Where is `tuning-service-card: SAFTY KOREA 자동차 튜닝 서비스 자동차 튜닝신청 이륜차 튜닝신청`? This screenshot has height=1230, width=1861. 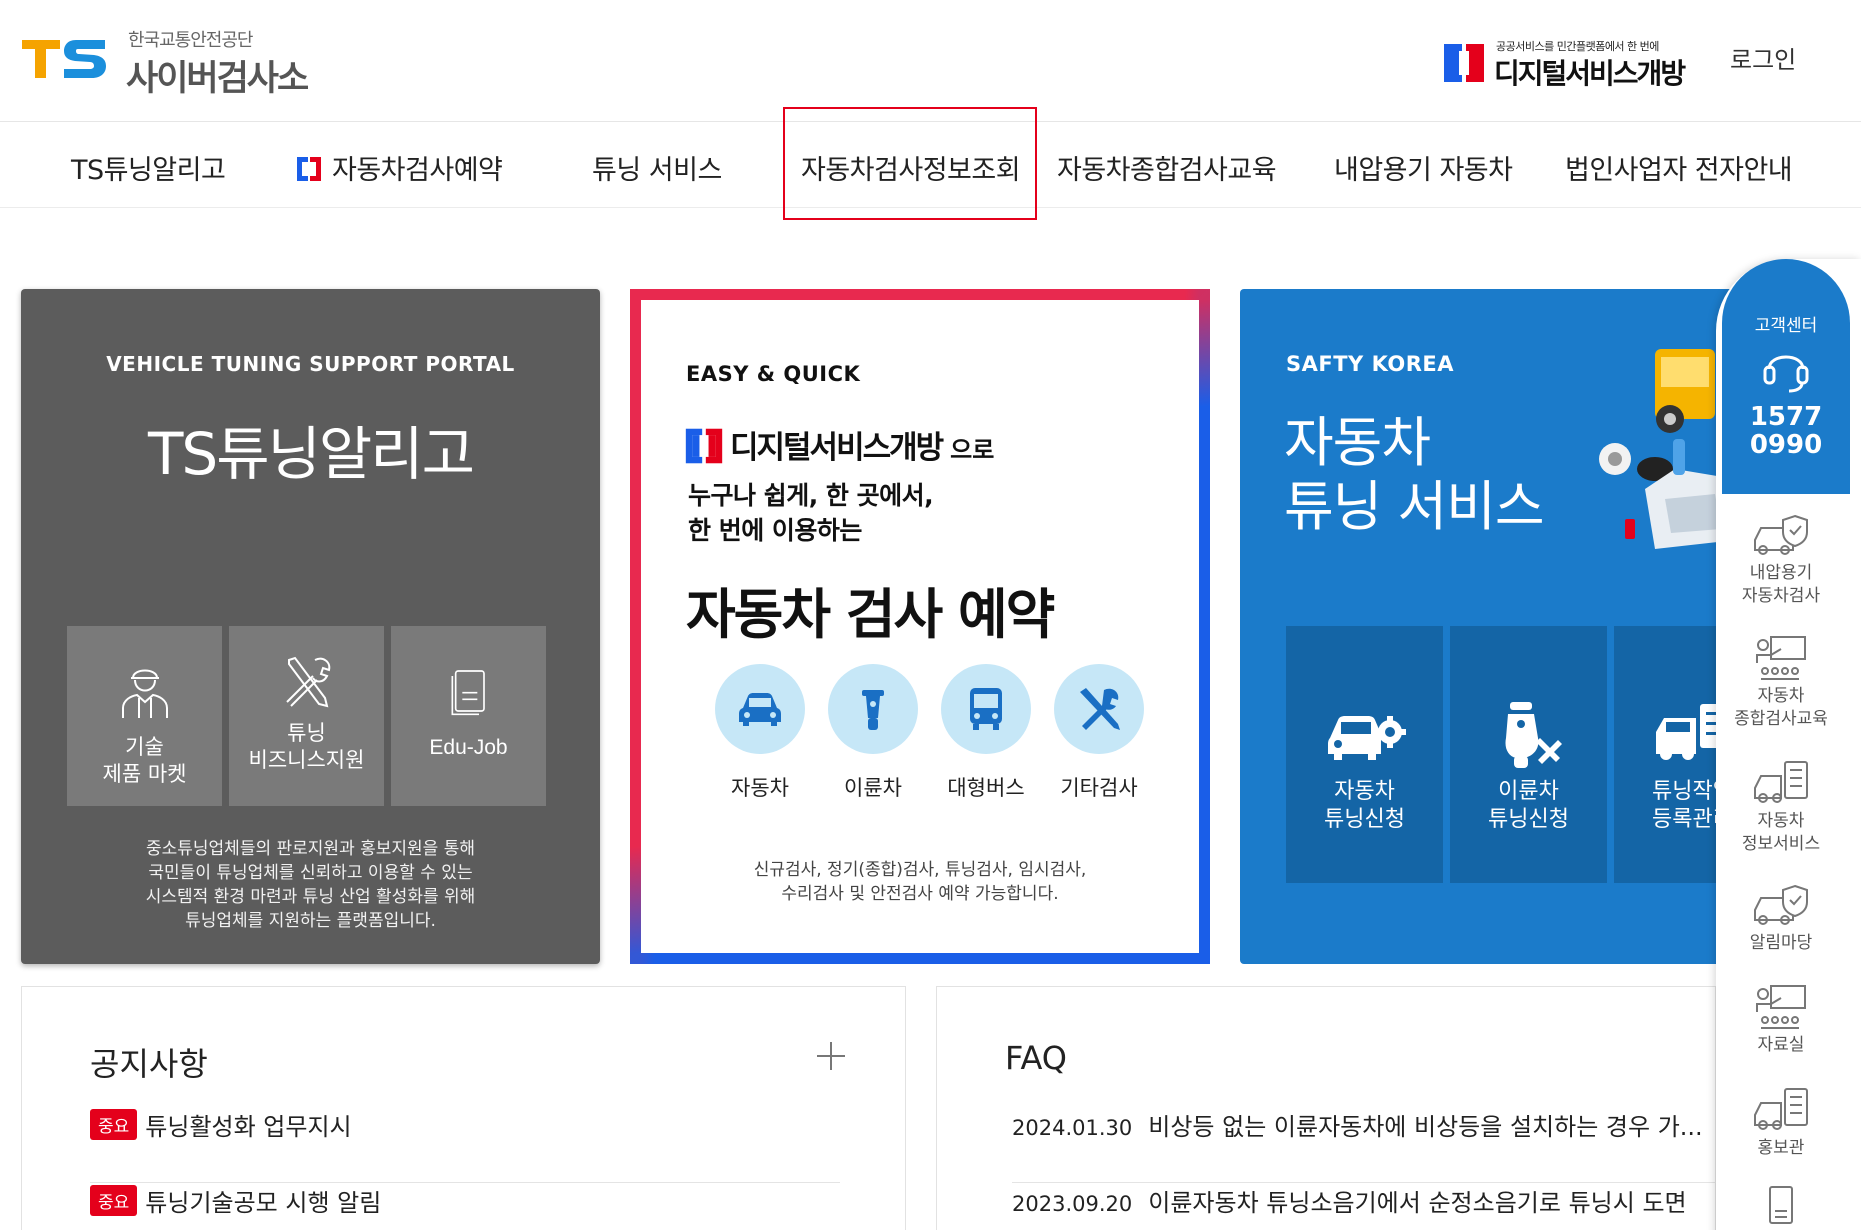
tuning-service-card: SAFTY KOREA 자동차 튜닝 서비스 자동차 튜닝신청 이륜차 튜닝신청 is located at coordinates (1490, 626).